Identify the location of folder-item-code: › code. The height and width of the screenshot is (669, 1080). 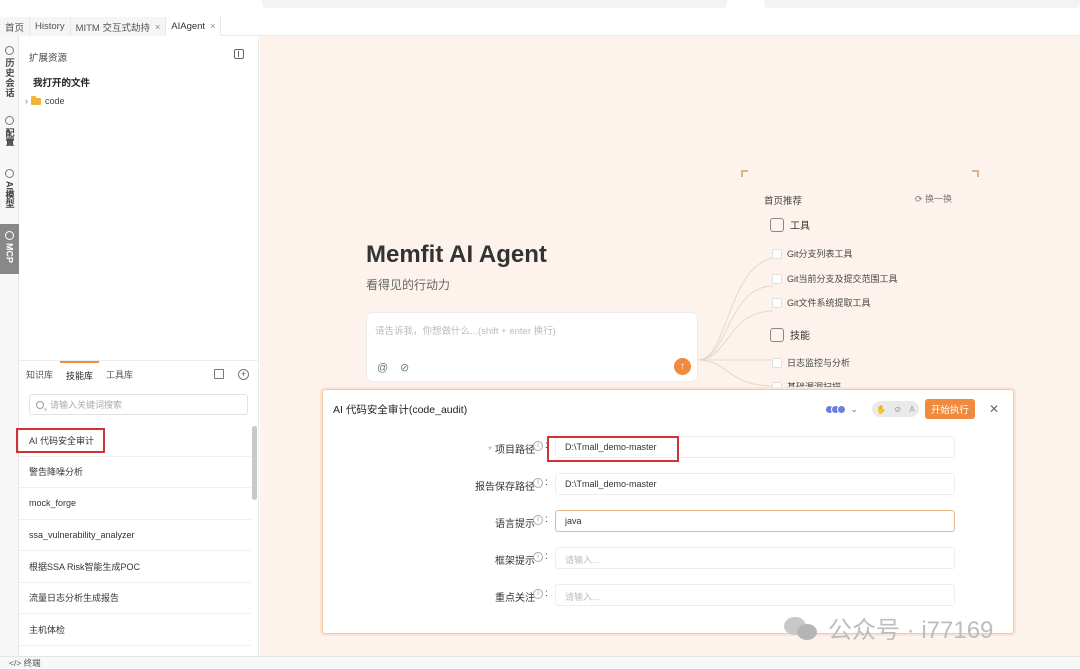
(45, 100).